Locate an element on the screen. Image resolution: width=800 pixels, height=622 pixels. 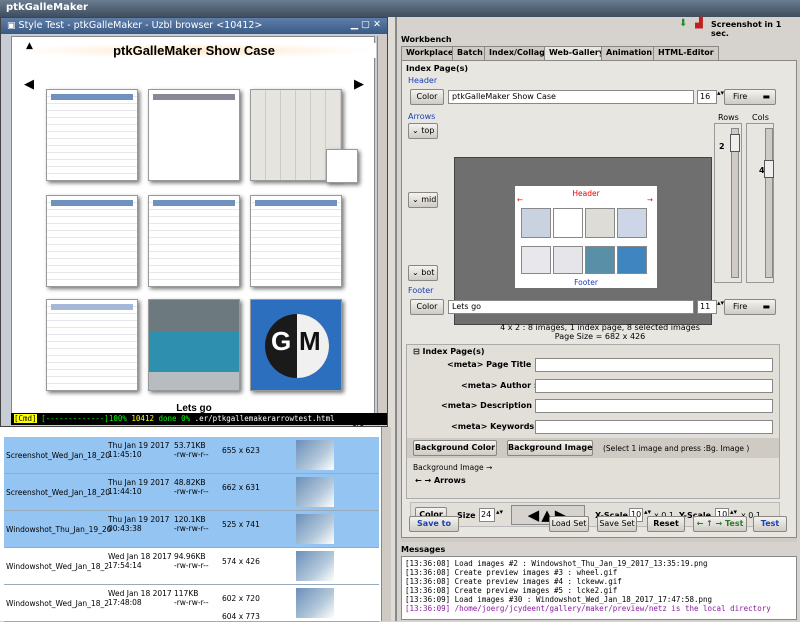
preview-arrow-left-icon: ← is located at coordinates (520, 200).